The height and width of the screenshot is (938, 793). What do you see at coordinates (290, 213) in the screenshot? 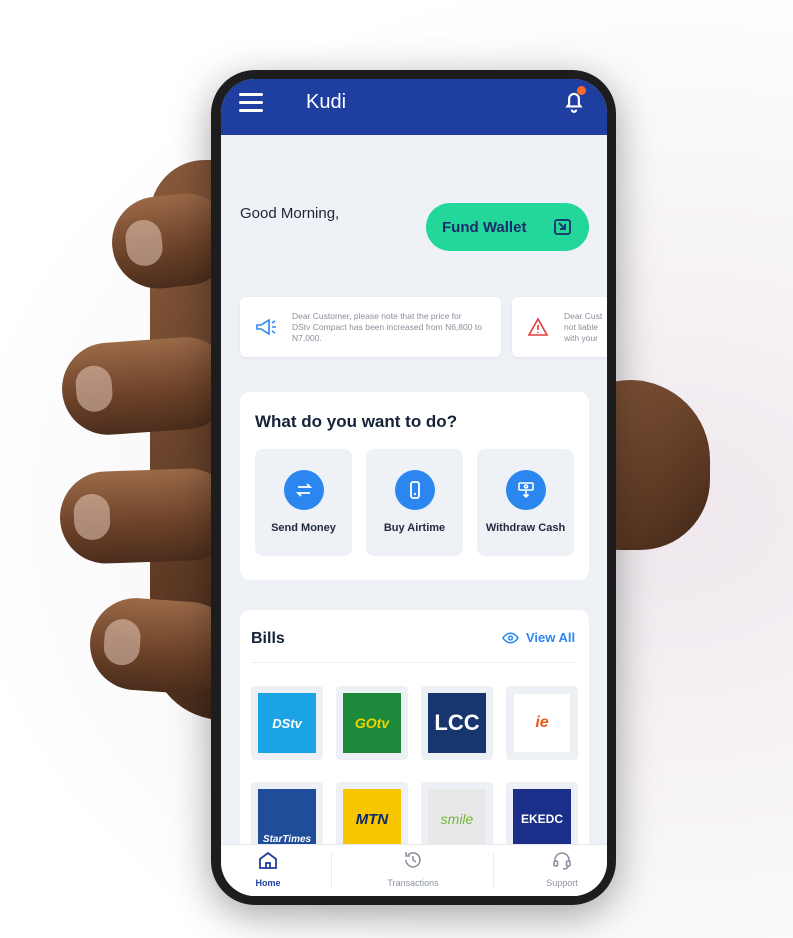
I see `greeting-text: Good Morning,` at bounding box center [290, 213].